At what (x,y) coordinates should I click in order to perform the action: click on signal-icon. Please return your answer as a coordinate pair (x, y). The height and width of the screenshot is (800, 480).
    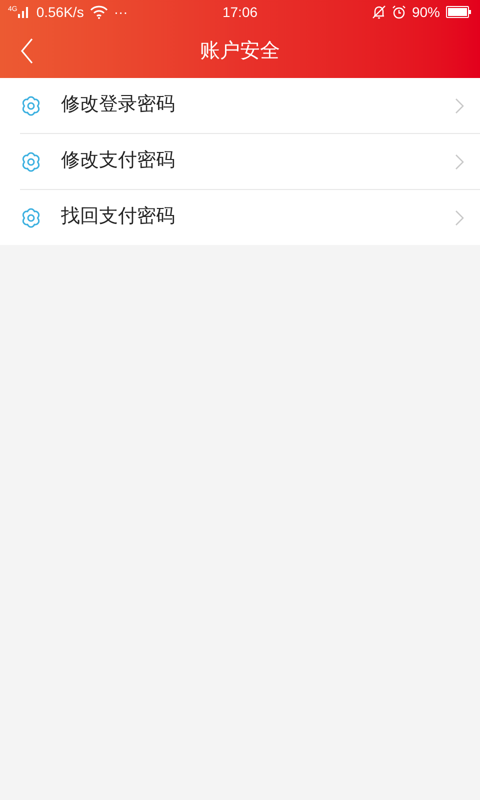
    Looking at the image, I should click on (24, 12).